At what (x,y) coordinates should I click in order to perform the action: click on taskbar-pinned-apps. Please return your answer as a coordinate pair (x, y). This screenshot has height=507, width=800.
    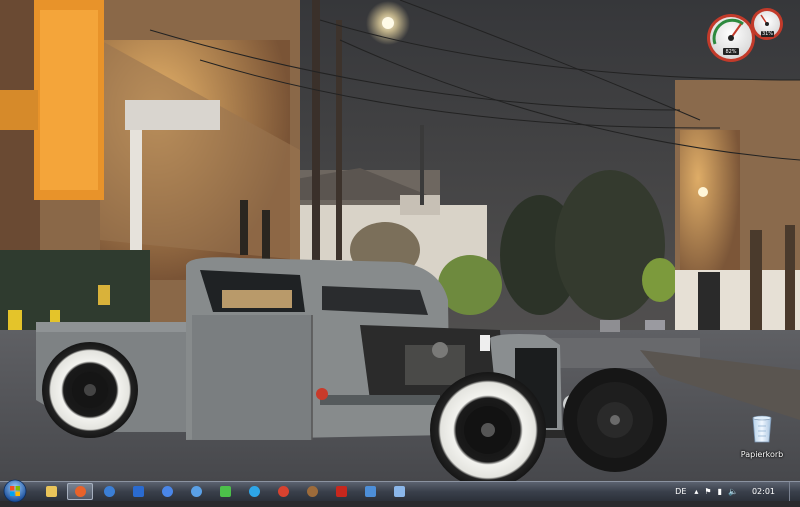
    Looking at the image, I should click on (225, 492).